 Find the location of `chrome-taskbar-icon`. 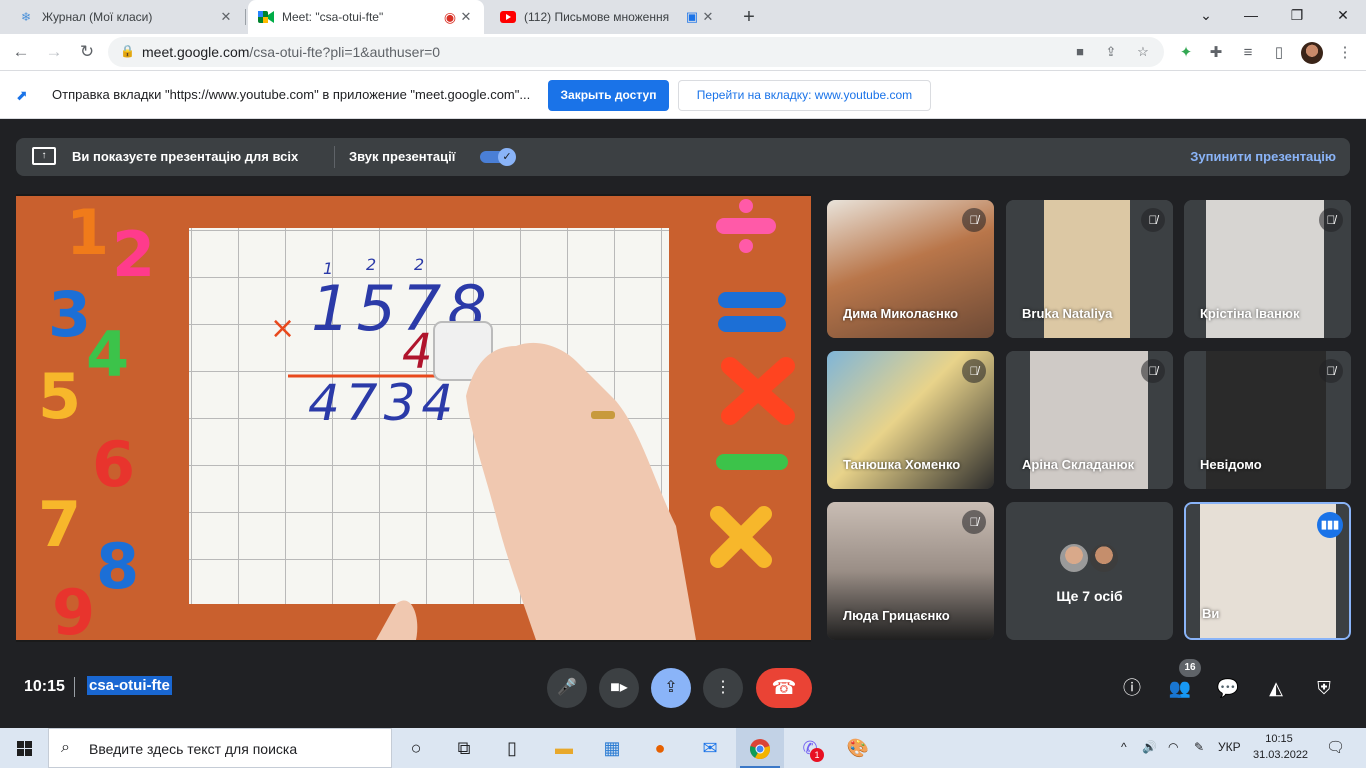

chrome-taskbar-icon is located at coordinates (760, 748).